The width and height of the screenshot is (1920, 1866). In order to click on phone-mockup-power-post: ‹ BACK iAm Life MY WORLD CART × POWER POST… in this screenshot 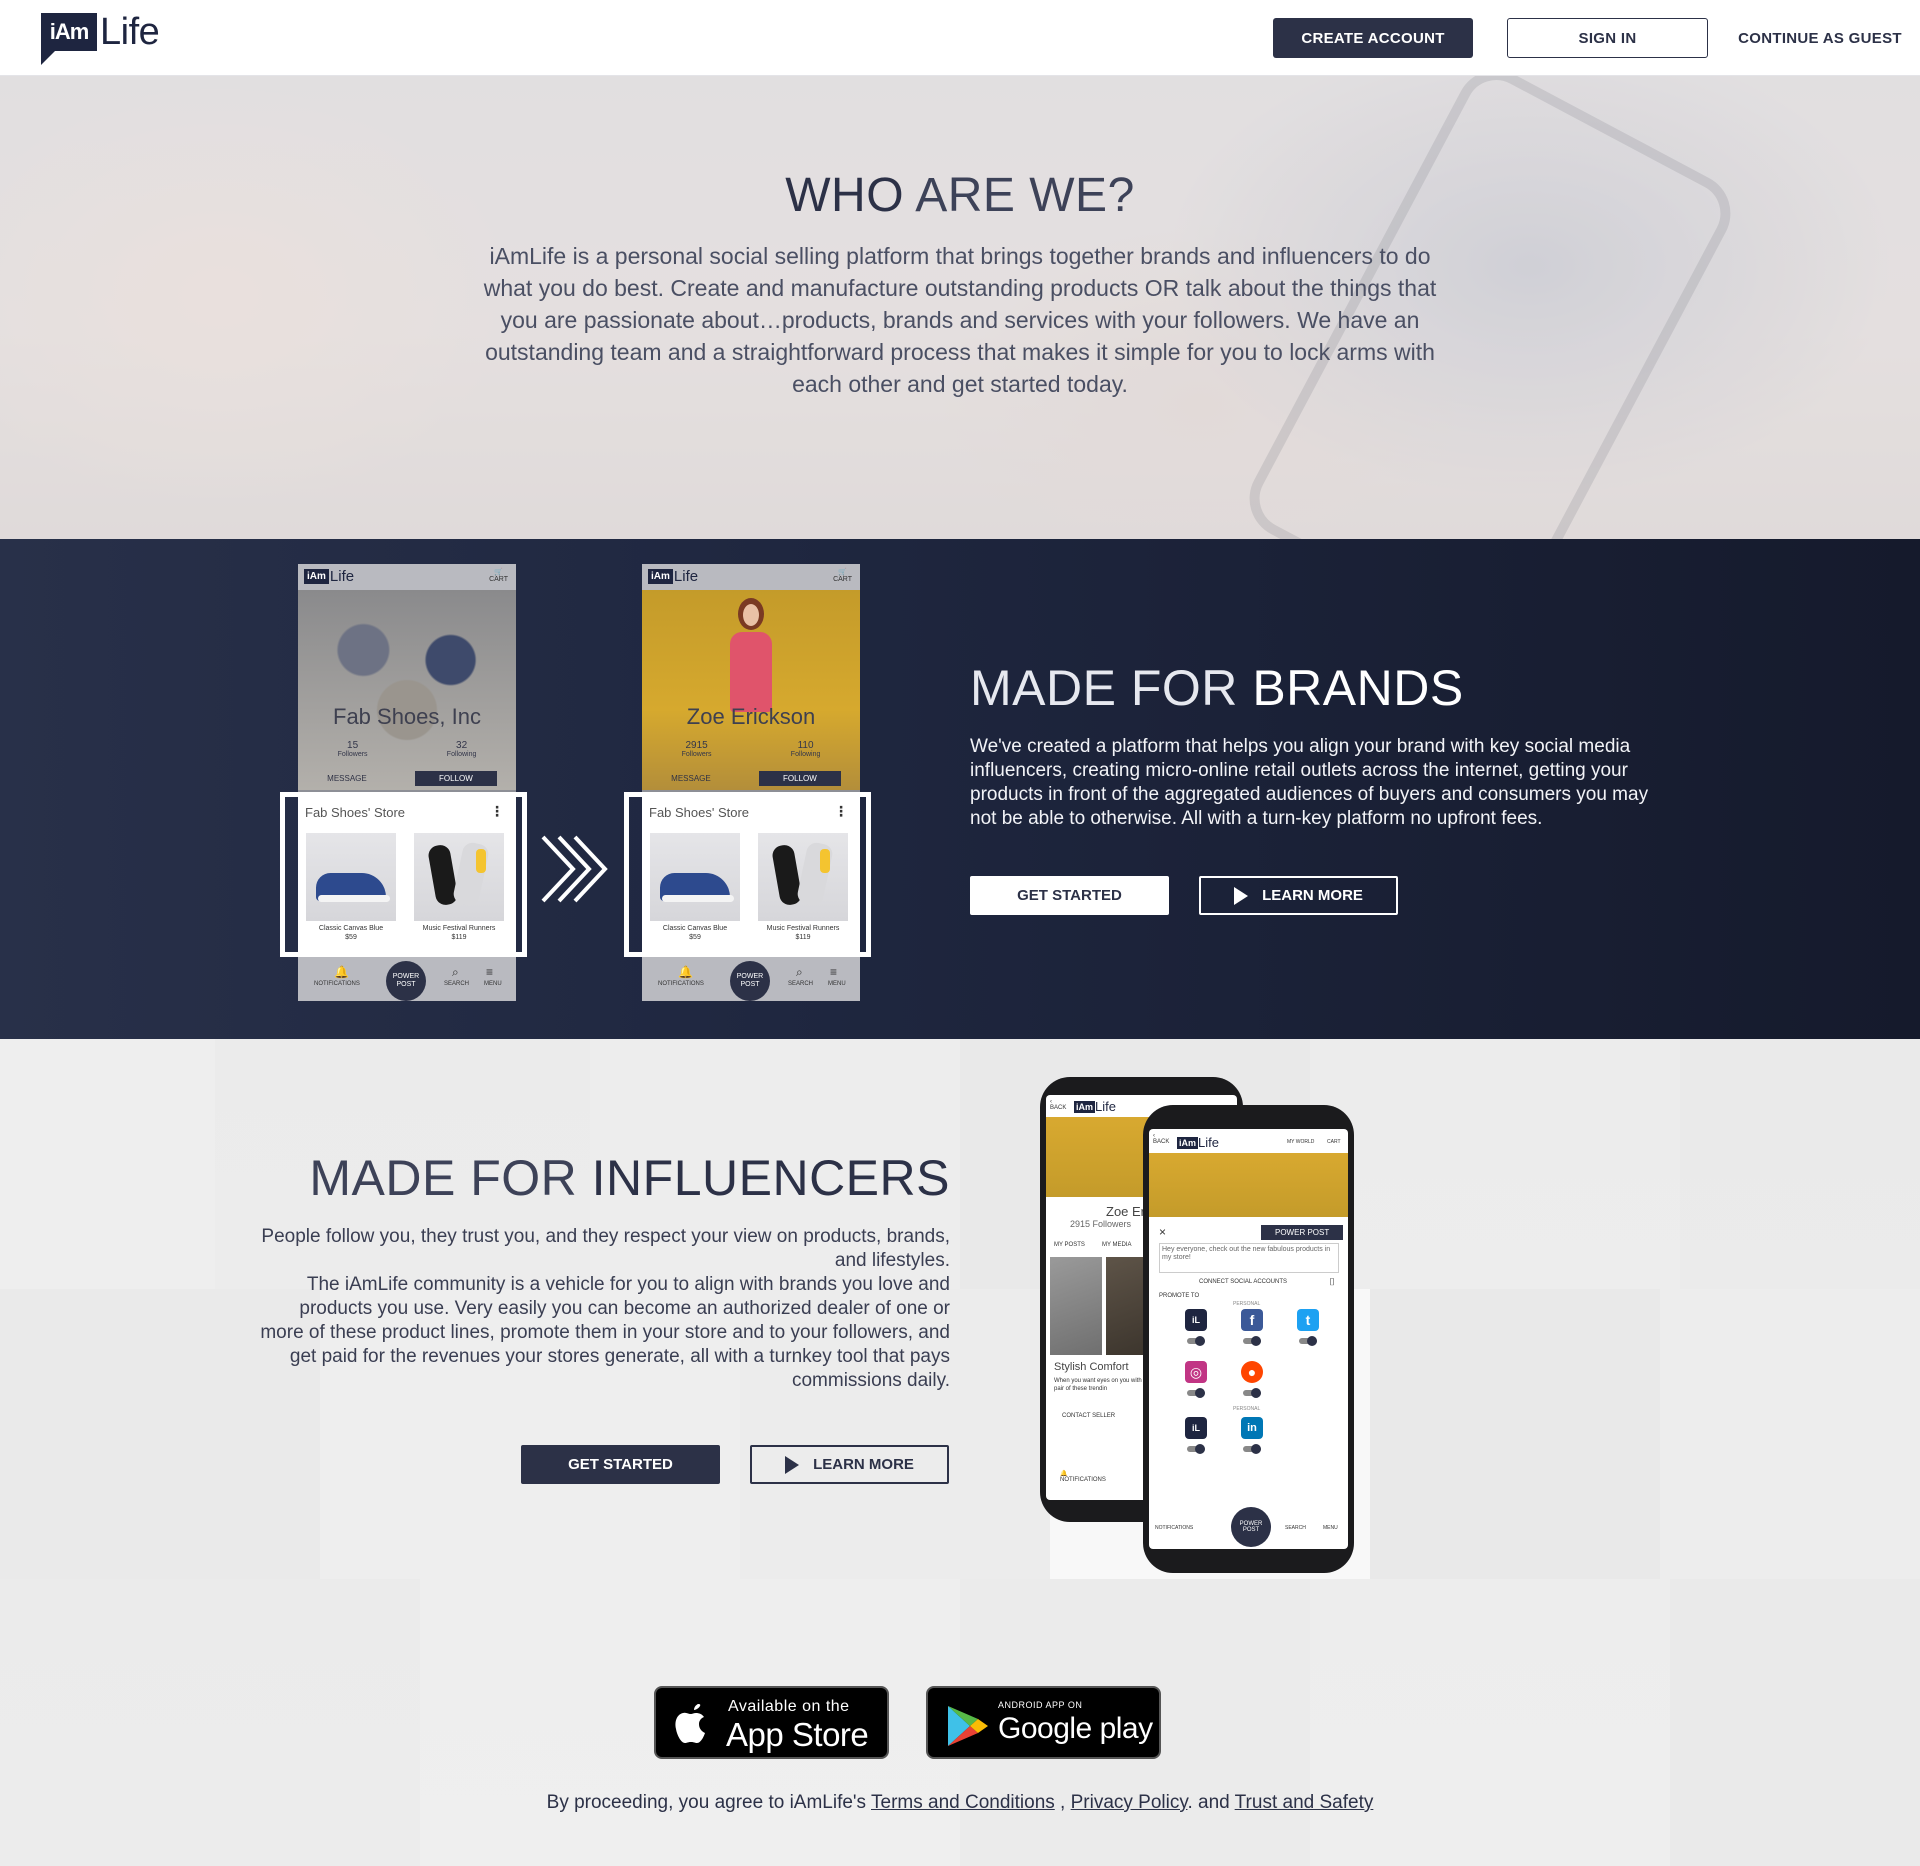, I will do `click(1248, 1339)`.